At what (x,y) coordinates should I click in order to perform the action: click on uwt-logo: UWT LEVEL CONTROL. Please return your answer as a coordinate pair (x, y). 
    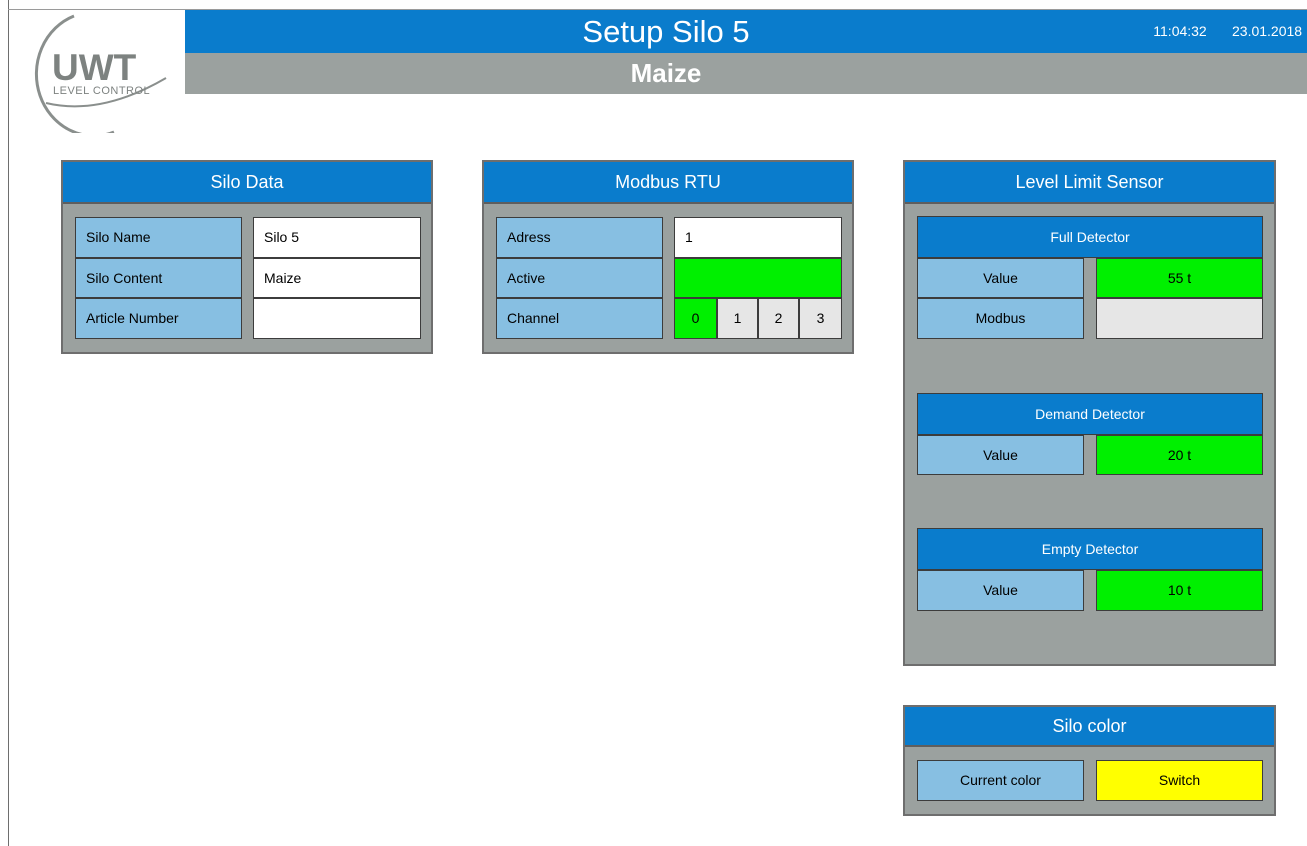
    Looking at the image, I should click on (100, 73).